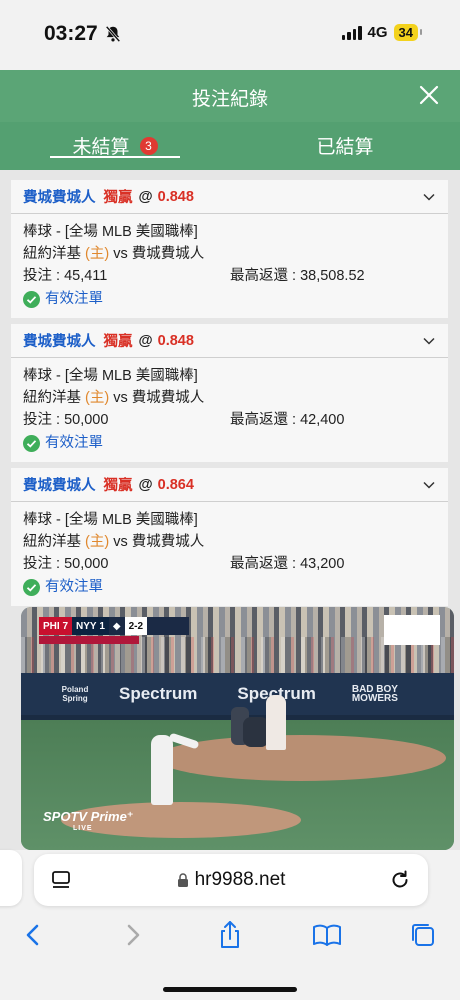 Image resolution: width=460 pixels, height=1000 pixels. What do you see at coordinates (423, 935) in the screenshot?
I see `tabs-icon` at bounding box center [423, 935].